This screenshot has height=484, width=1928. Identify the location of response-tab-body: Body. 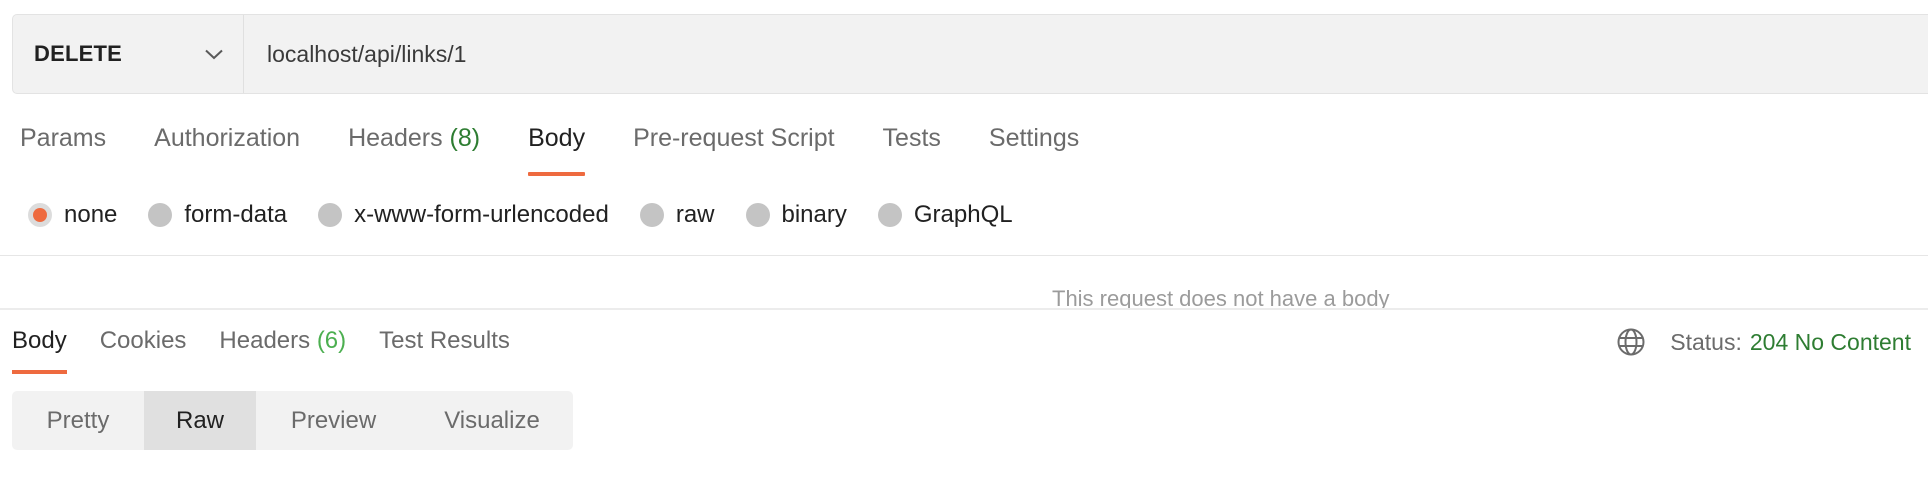
(39, 347).